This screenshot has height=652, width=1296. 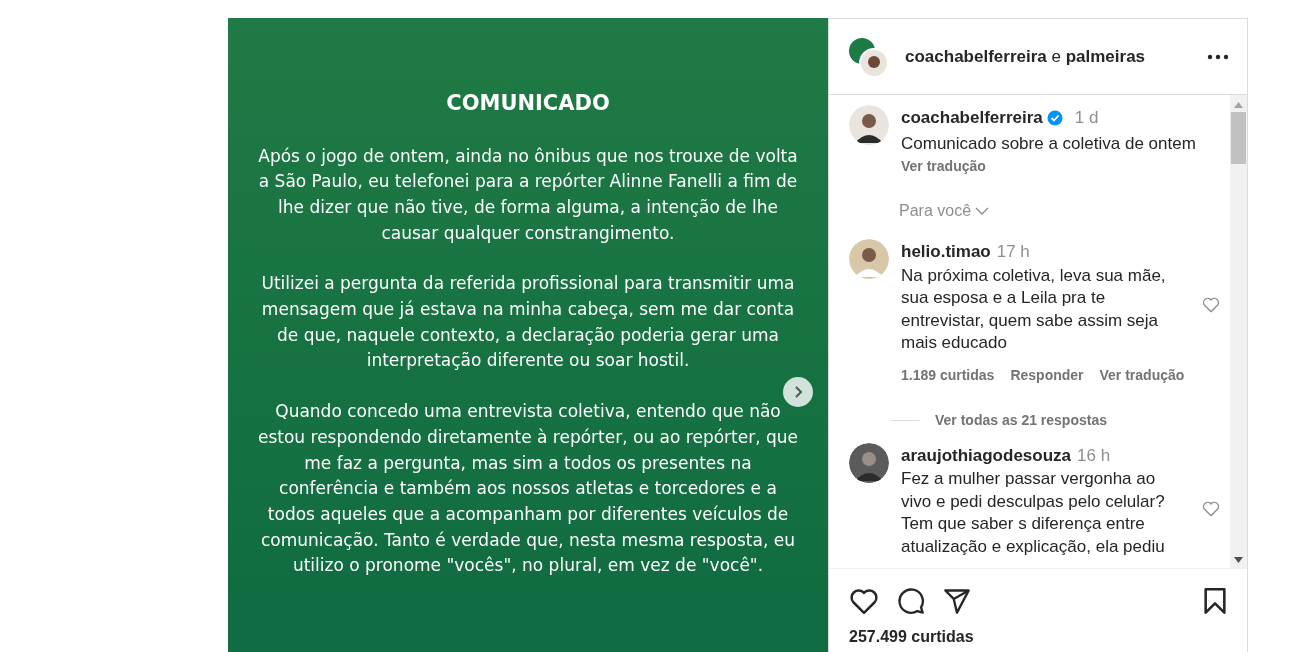 What do you see at coordinates (528, 103) in the screenshot?
I see `post-title: COMUNICADO` at bounding box center [528, 103].